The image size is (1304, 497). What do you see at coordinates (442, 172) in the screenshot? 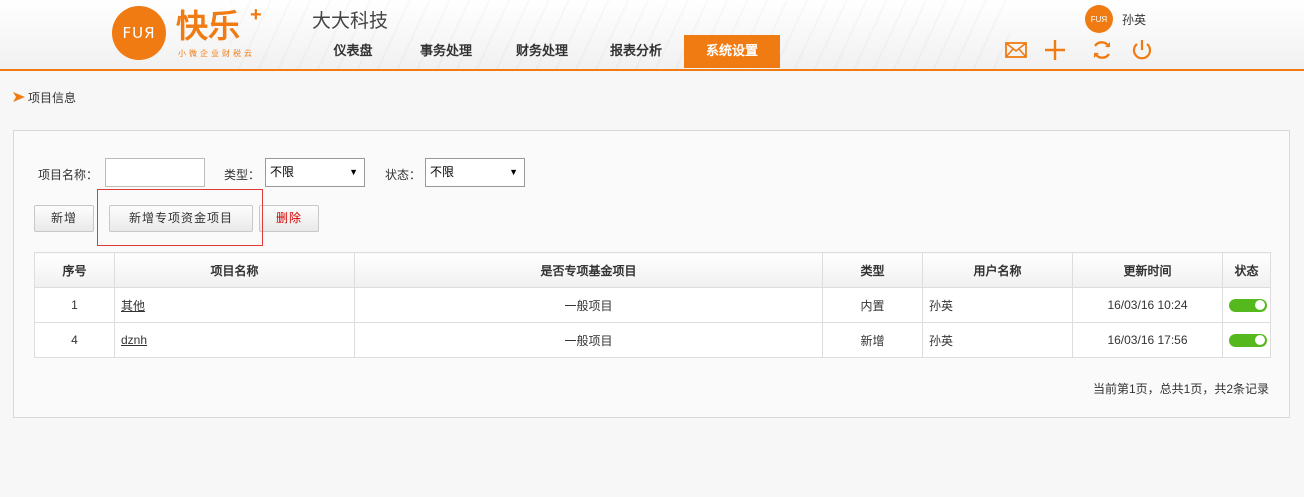
I see `status-select-value: 不限` at bounding box center [442, 172].